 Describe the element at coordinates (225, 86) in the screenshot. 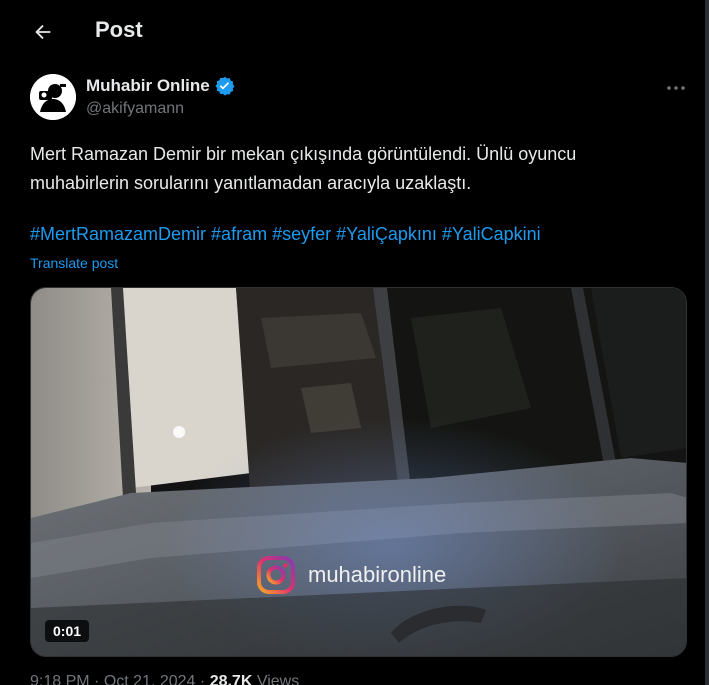

I see `verified-badge-icon` at that location.